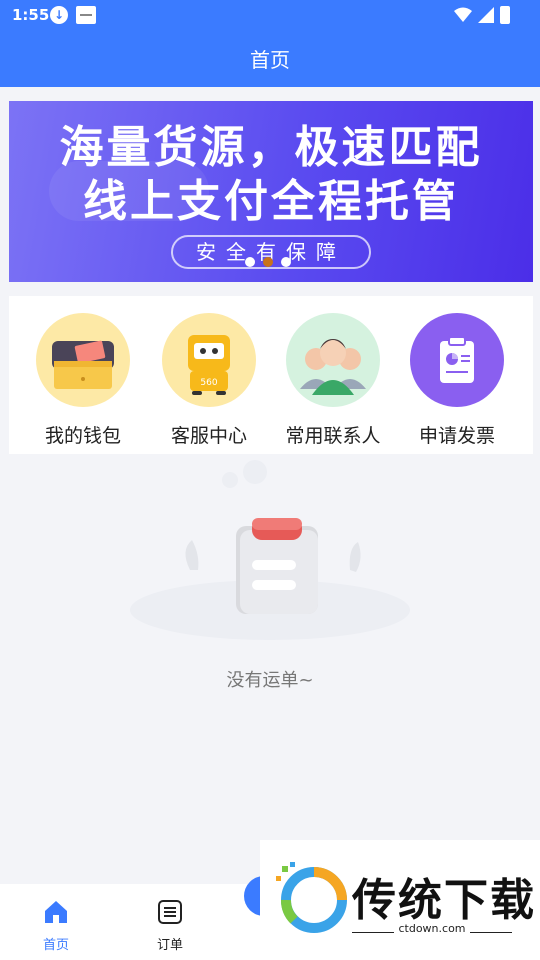 The width and height of the screenshot is (540, 960). What do you see at coordinates (311, 897) in the screenshot?
I see `watermark-logo-icon` at bounding box center [311, 897].